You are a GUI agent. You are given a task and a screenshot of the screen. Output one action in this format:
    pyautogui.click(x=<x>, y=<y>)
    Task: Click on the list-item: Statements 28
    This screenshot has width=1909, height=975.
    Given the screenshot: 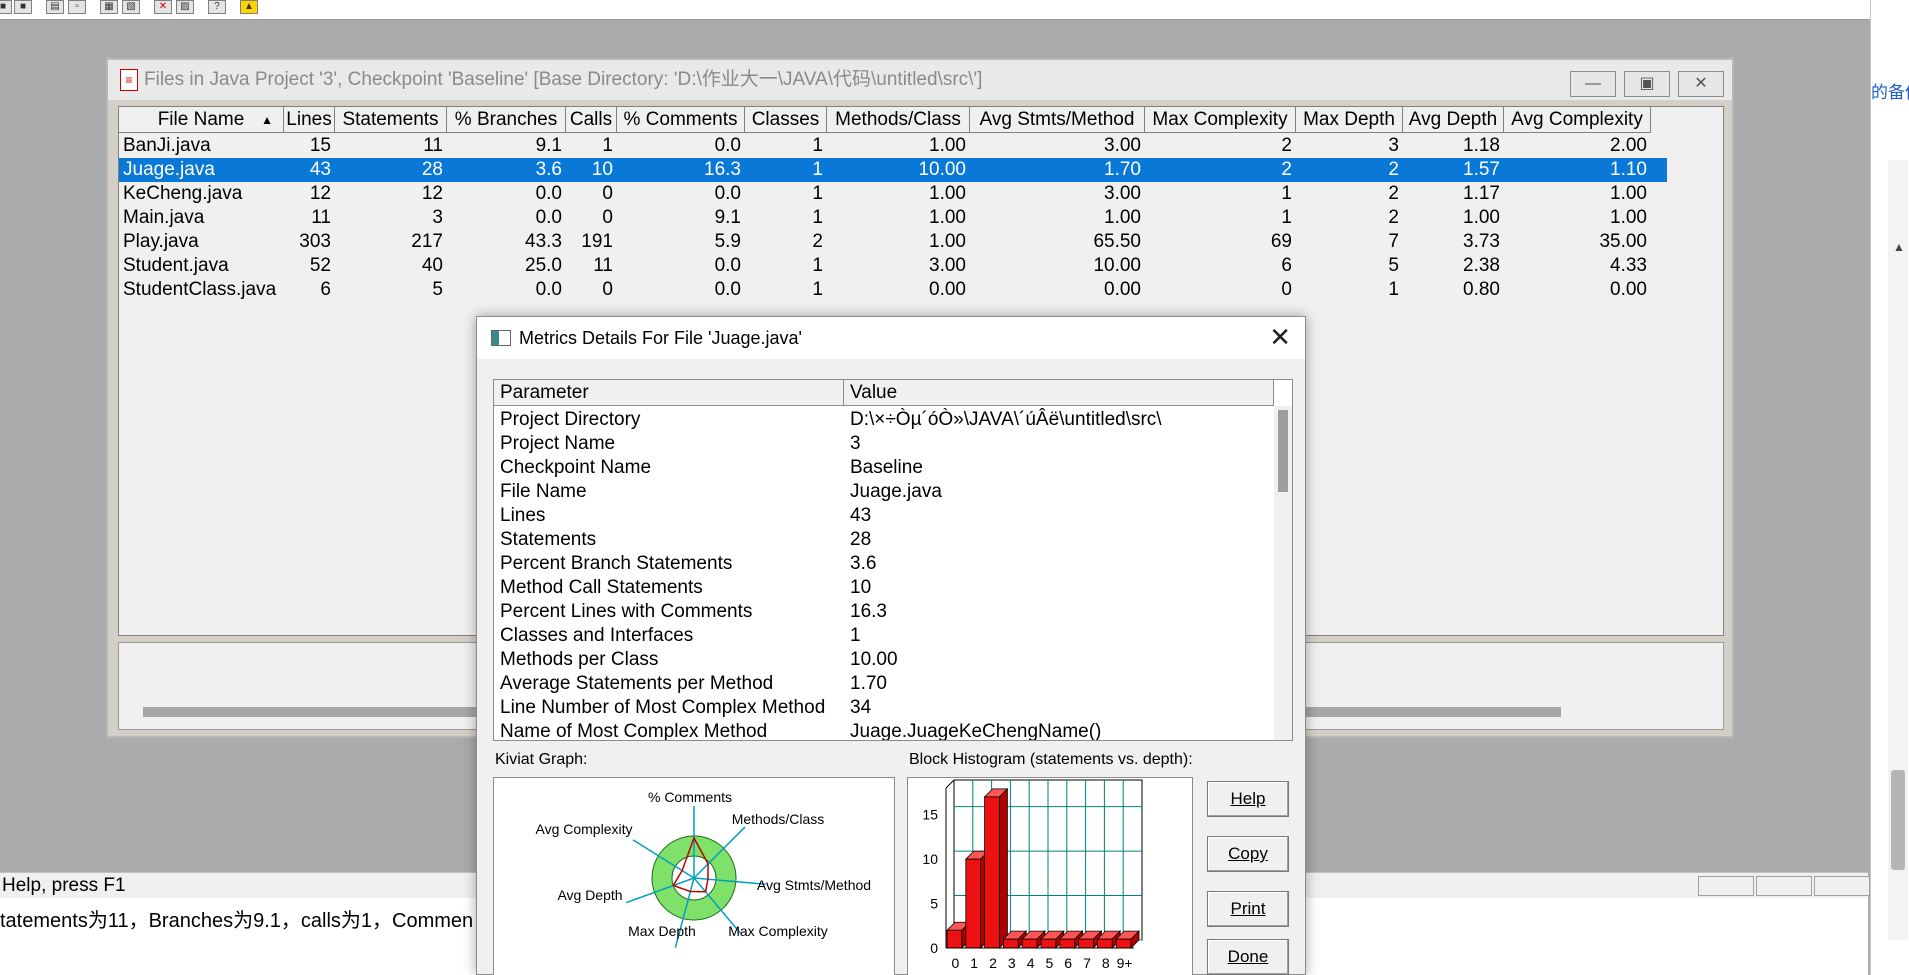 What is the action you would take?
    pyautogui.click(x=884, y=540)
    